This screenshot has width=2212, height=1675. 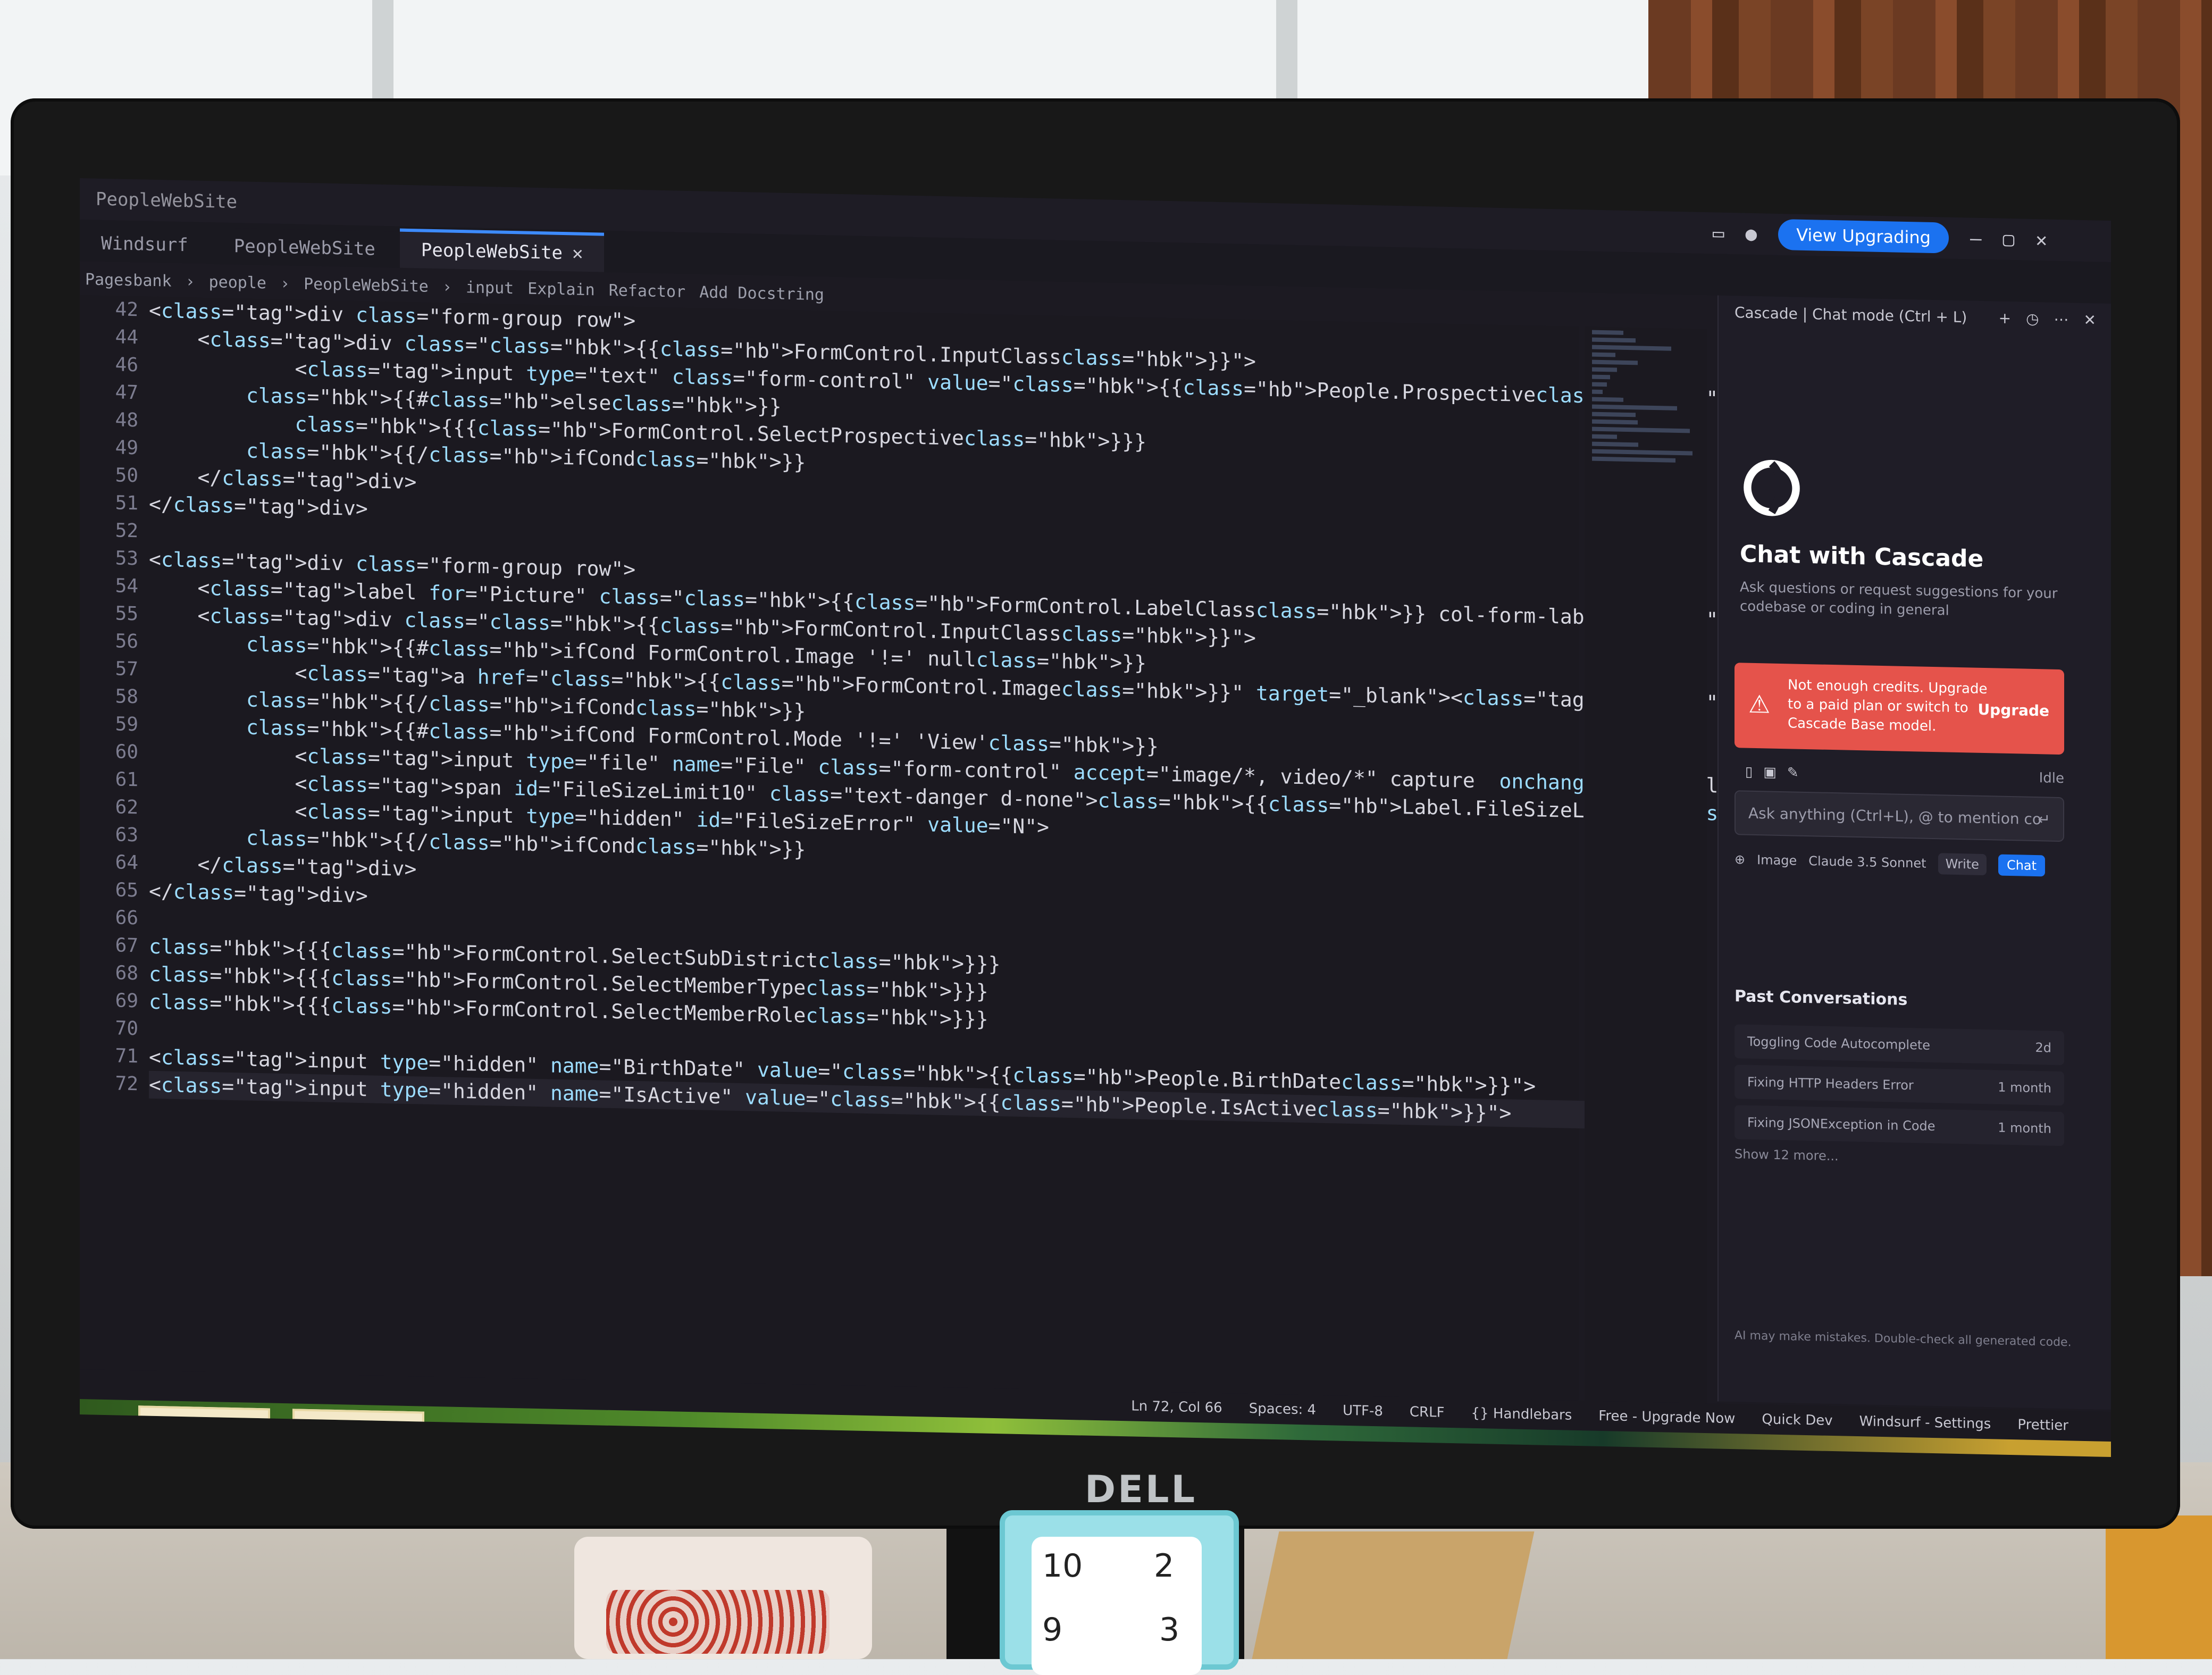 What do you see at coordinates (126, 891) in the screenshot?
I see `line-number: 65` at bounding box center [126, 891].